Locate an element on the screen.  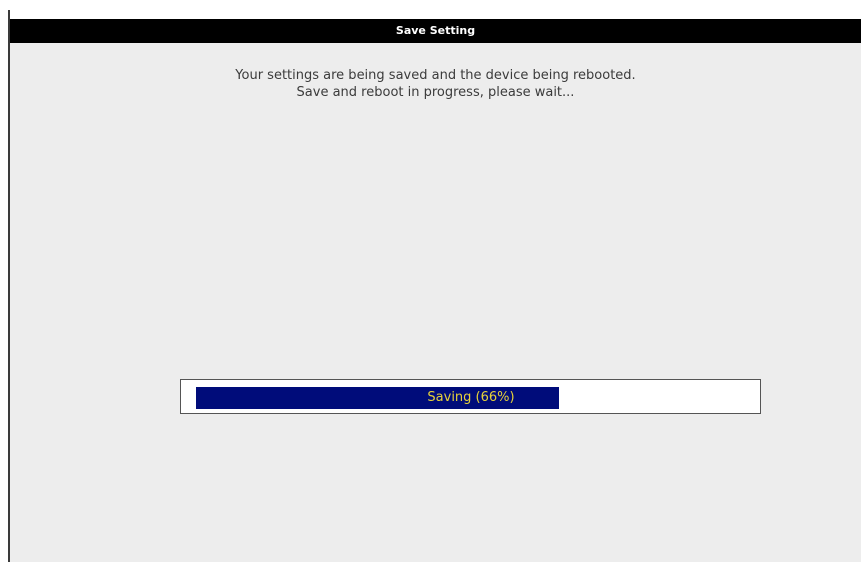
dialog-title: Save Setting is located at coordinates (435, 31).